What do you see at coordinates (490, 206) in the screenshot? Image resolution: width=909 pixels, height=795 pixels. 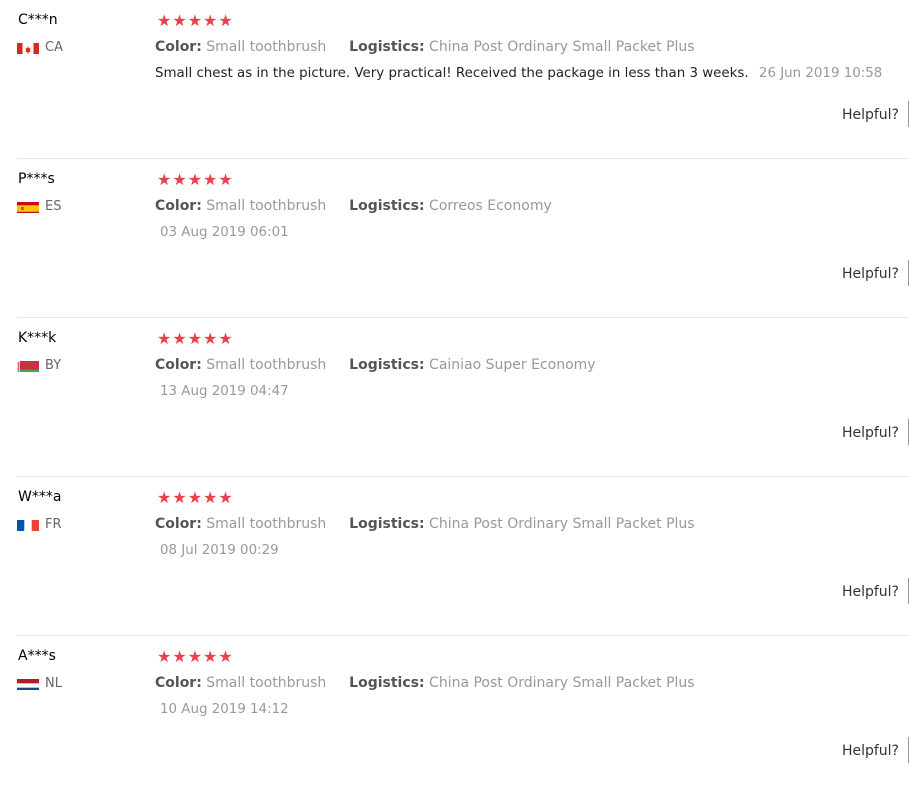 I see `logistics-value: Correos Economy` at bounding box center [490, 206].